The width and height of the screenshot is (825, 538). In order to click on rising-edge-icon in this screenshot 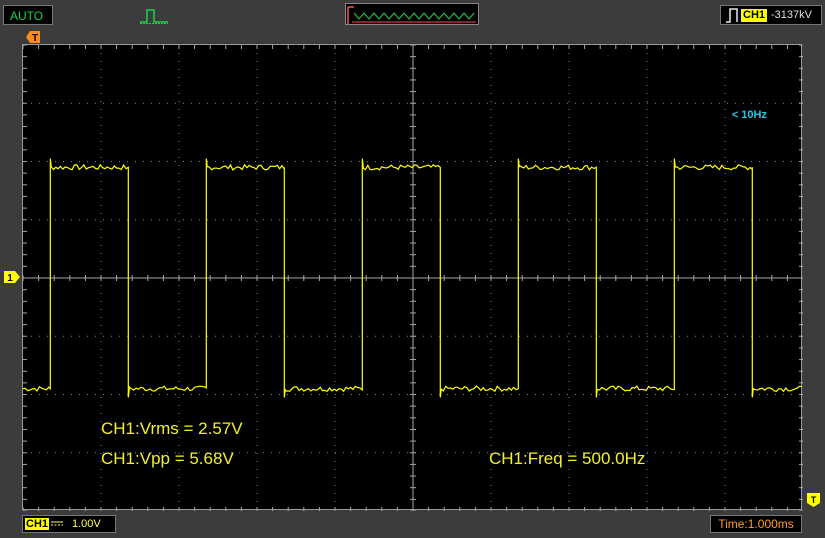, I will do `click(732, 15)`.